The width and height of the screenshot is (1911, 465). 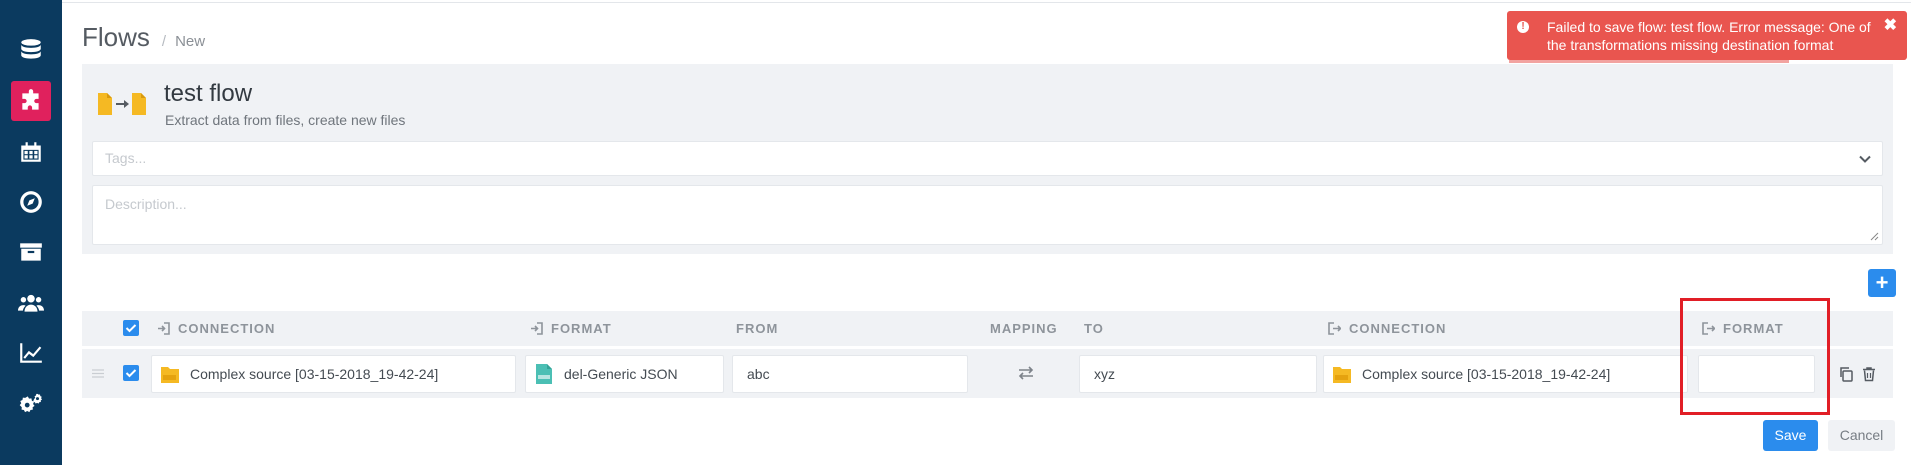 I want to click on toast-close-button: ✖, so click(x=1890, y=26).